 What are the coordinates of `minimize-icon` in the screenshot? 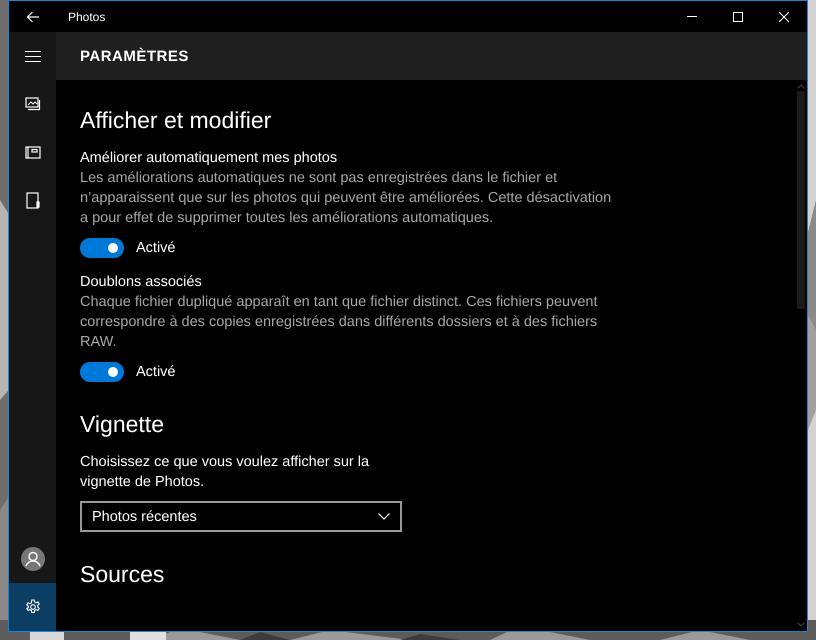 It's located at (692, 16).